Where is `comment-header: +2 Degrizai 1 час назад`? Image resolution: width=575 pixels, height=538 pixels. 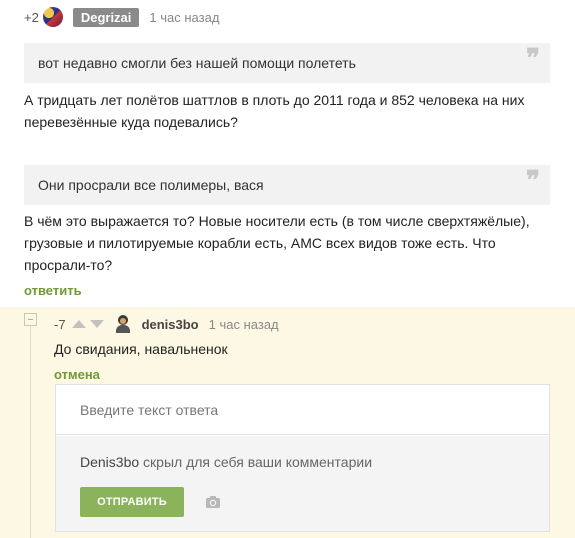 comment-header: +2 Degrizai 1 час назад is located at coordinates (121, 17).